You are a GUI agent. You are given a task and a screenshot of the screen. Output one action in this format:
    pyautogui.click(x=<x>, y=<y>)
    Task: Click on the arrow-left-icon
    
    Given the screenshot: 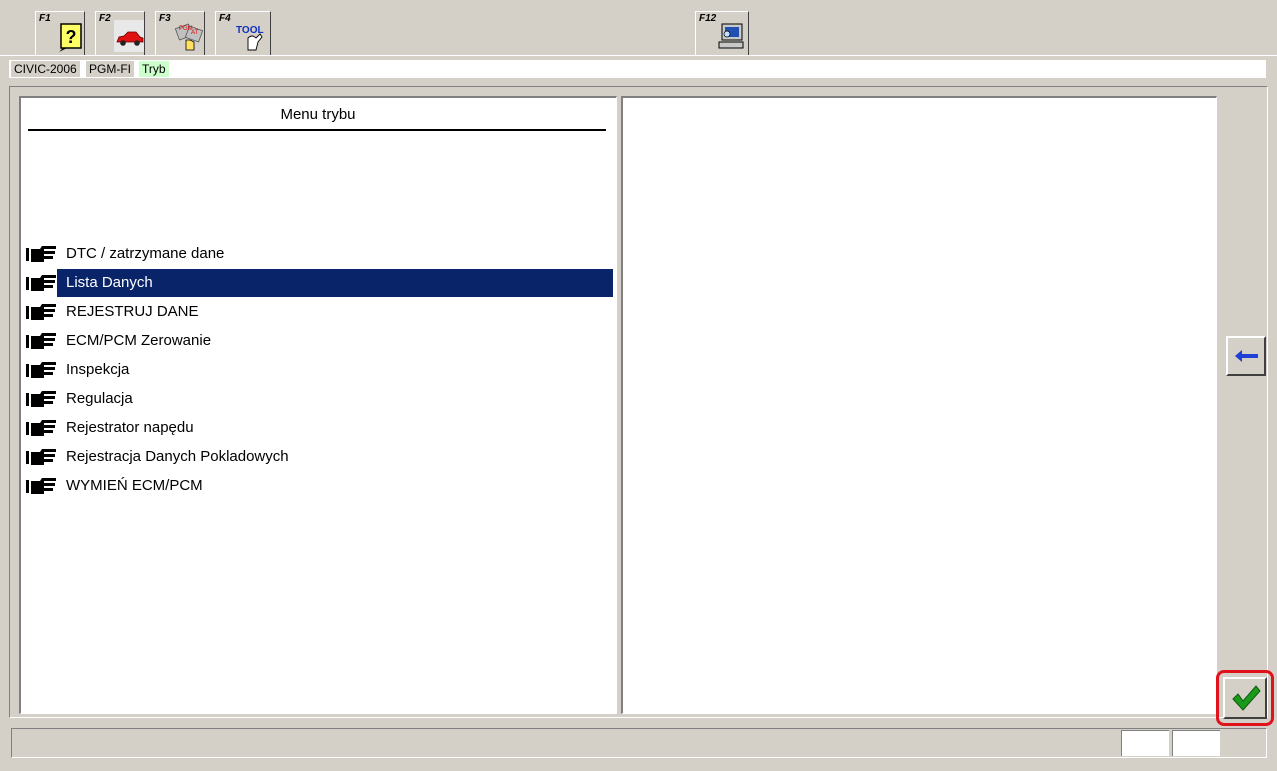 What is the action you would take?
    pyautogui.click(x=1246, y=356)
    